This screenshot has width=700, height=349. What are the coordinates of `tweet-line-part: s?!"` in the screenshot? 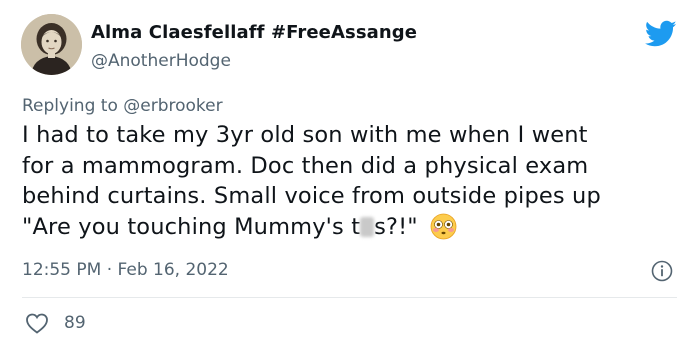 It's located at (396, 226).